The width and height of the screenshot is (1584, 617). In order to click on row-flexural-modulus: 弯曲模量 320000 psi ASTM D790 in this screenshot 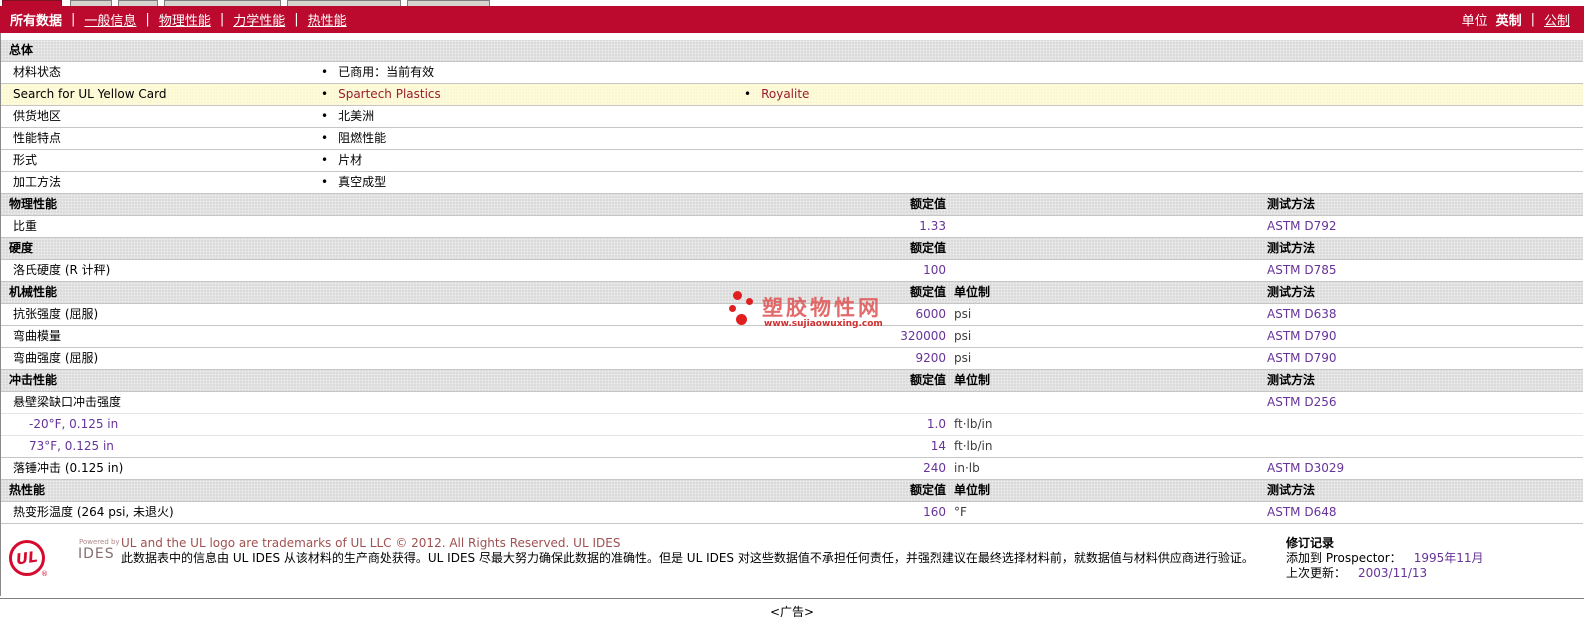, I will do `click(792, 337)`.